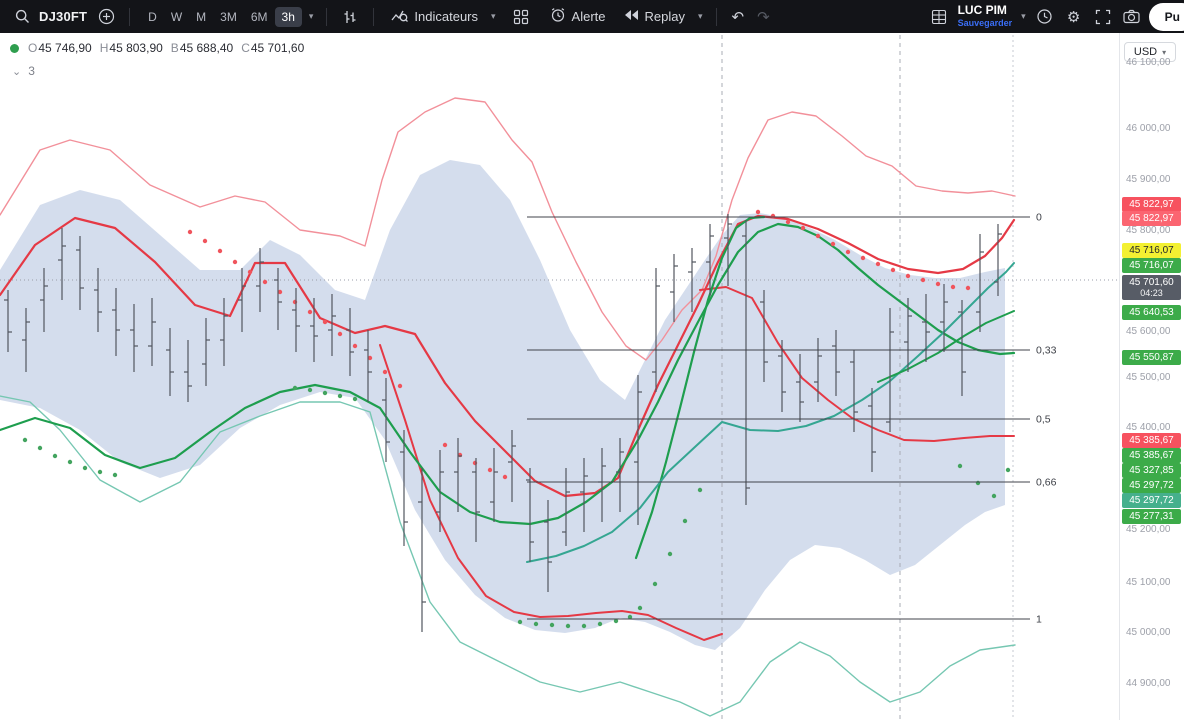 The width and height of the screenshot is (1184, 720). I want to click on watchlist-grid-icon, so click(939, 17).